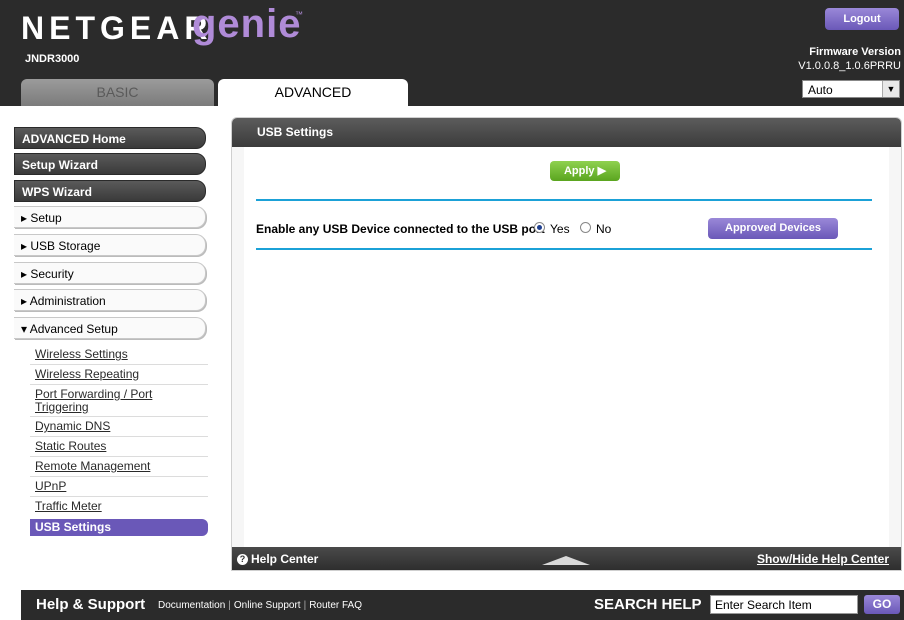  I want to click on show-hide-help-link: Show/Hide Help Center, so click(823, 559).